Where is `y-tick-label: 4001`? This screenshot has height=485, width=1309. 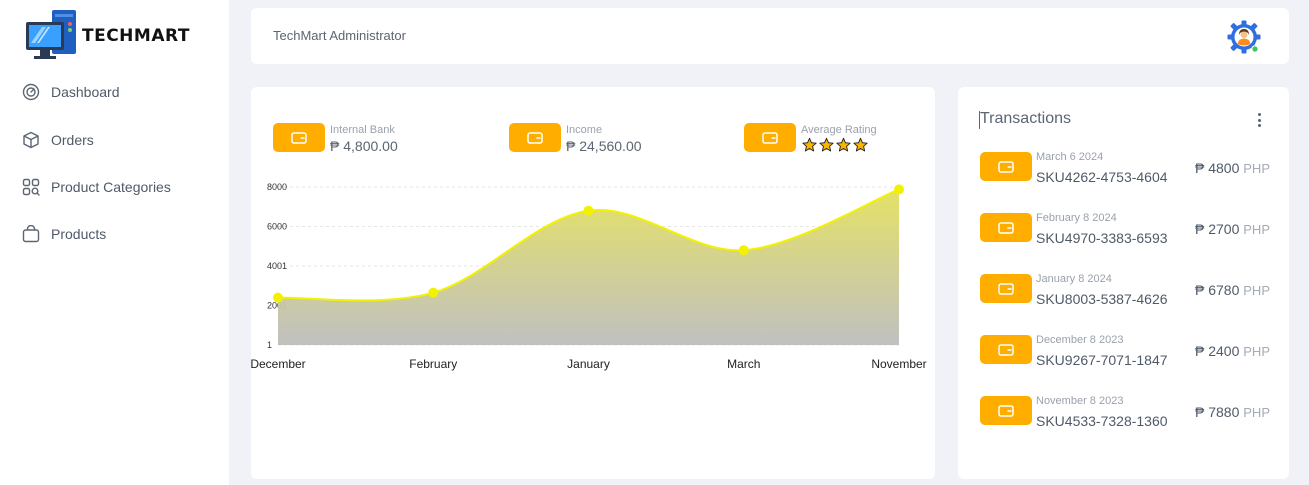 y-tick-label: 4001 is located at coordinates (277, 266).